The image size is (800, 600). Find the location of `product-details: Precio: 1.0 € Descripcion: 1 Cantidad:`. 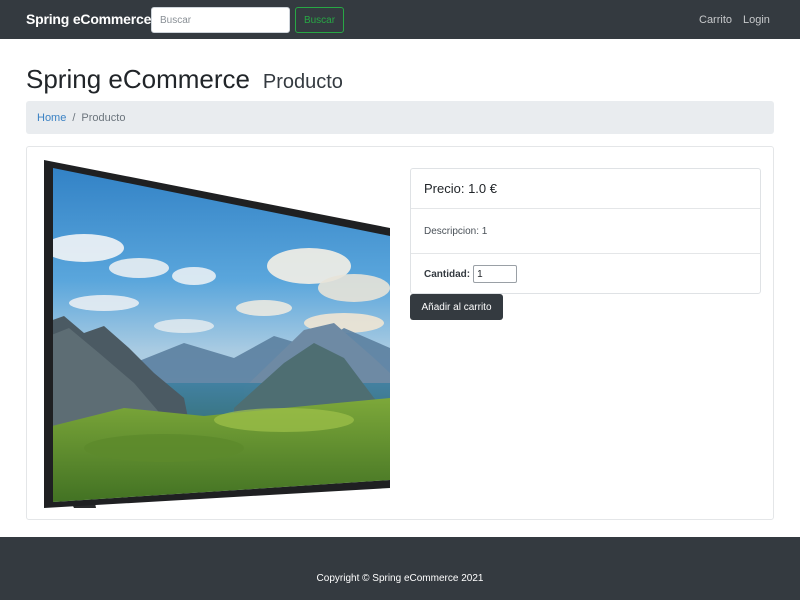

product-details: Precio: 1.0 € Descripcion: 1 Cantidad: is located at coordinates (585, 231).